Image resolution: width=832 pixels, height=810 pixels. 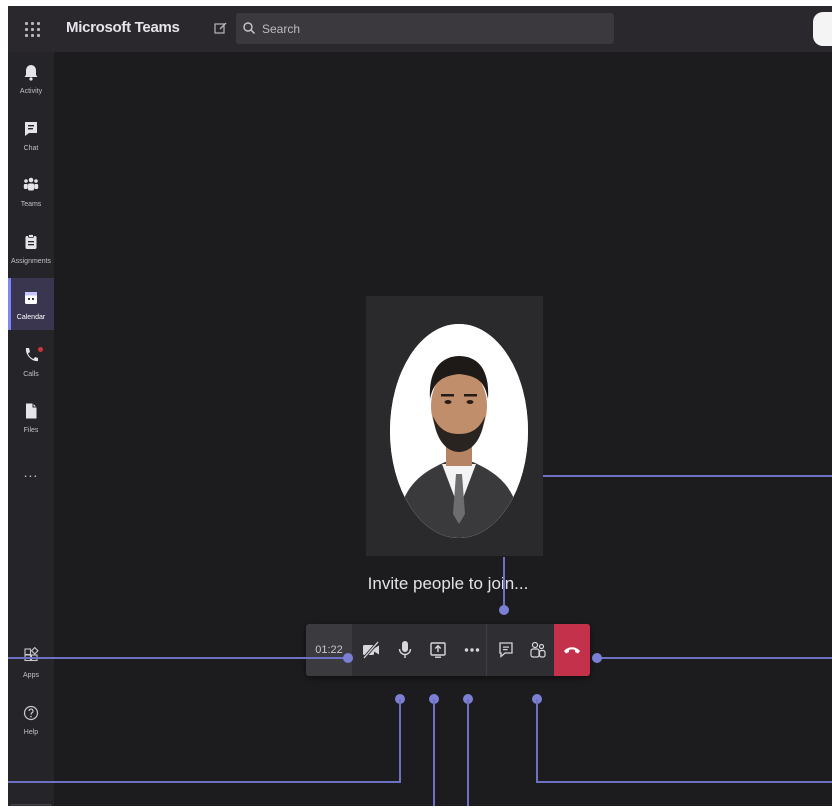 I want to click on sidebar-item-label: Chat, so click(x=31, y=148).